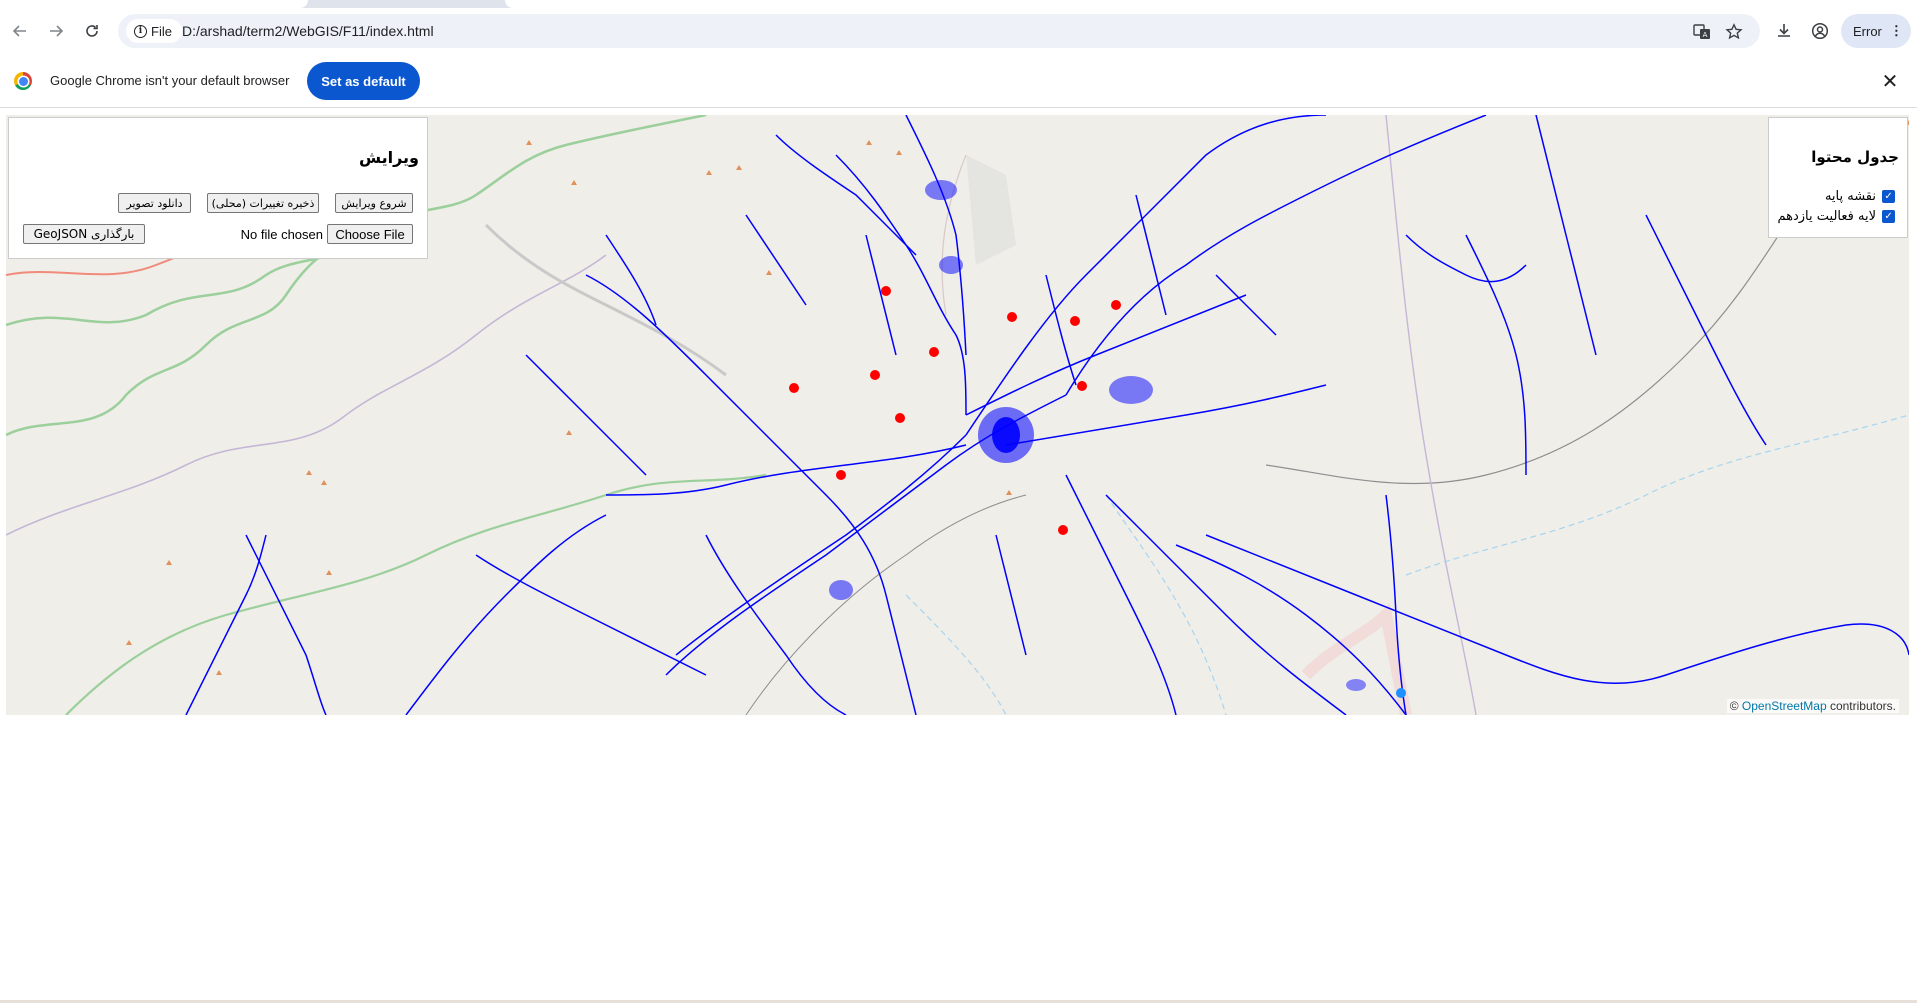 This screenshot has height=1003, width=1917. I want to click on activity-layer-checkbox: ✓, so click(1888, 216).